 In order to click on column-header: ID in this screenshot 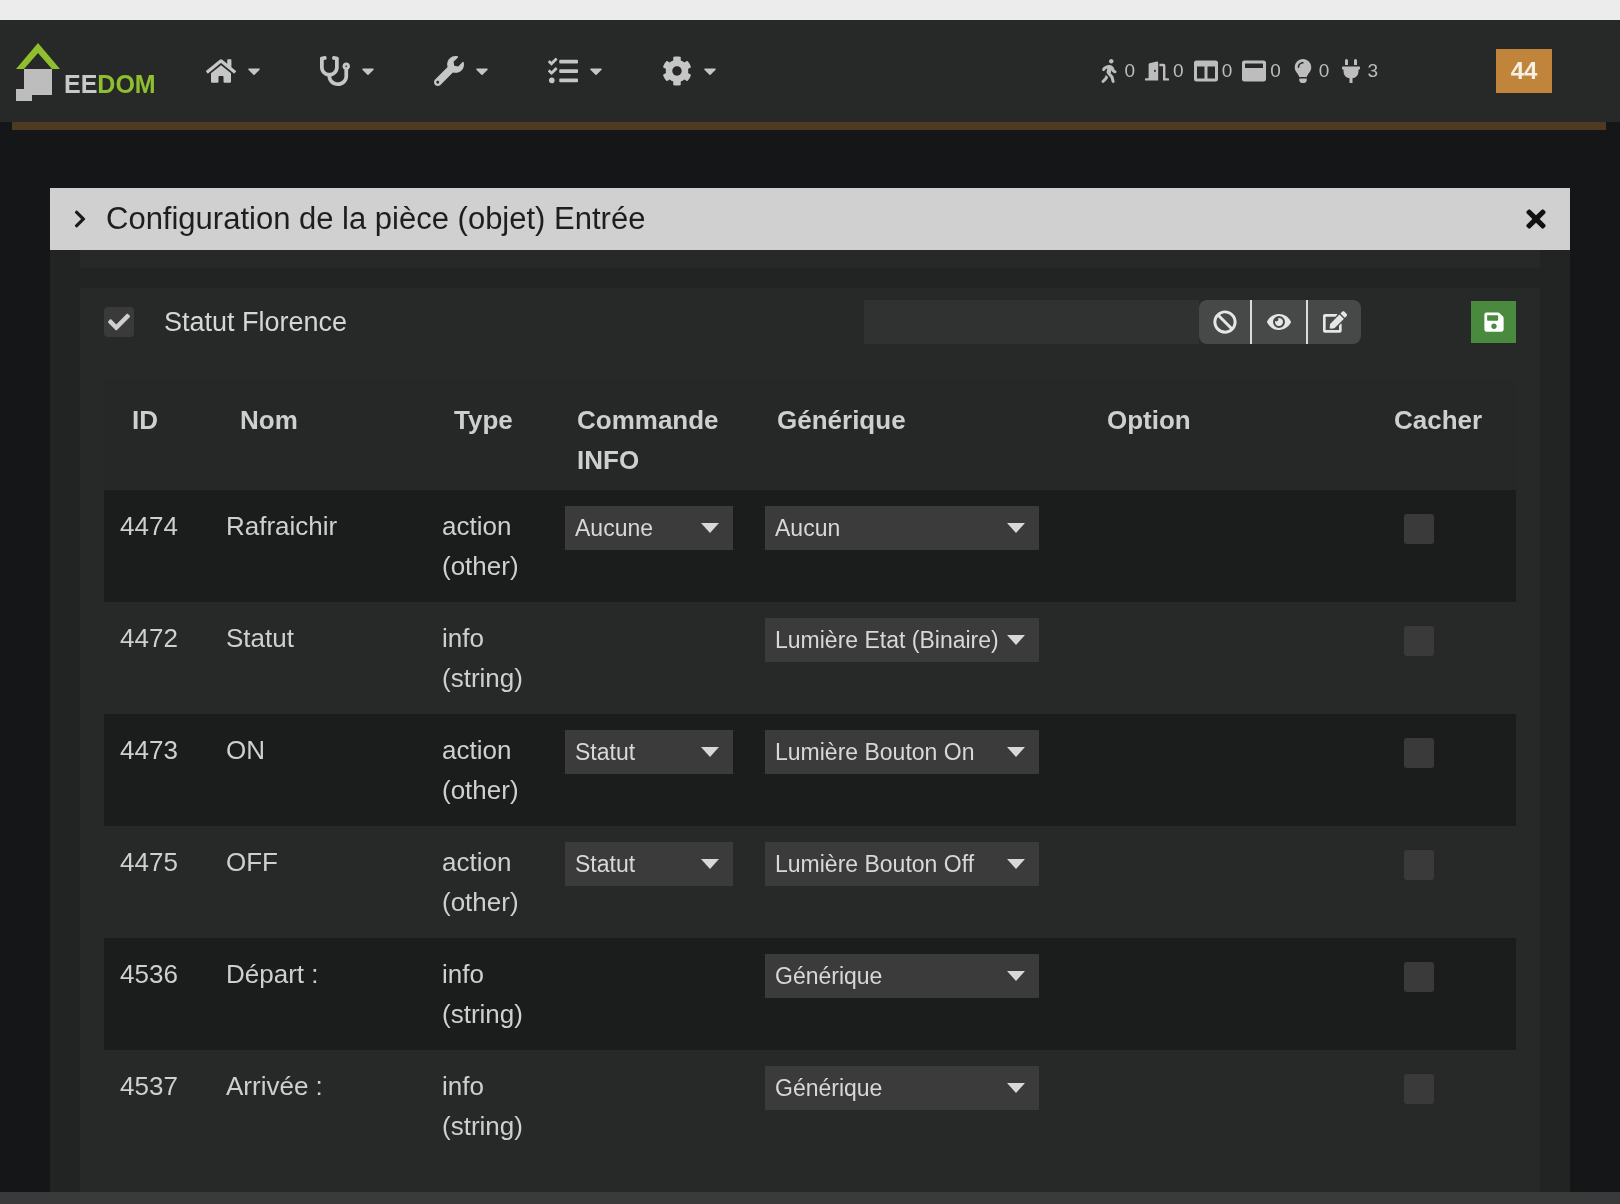, I will do `click(145, 420)`.